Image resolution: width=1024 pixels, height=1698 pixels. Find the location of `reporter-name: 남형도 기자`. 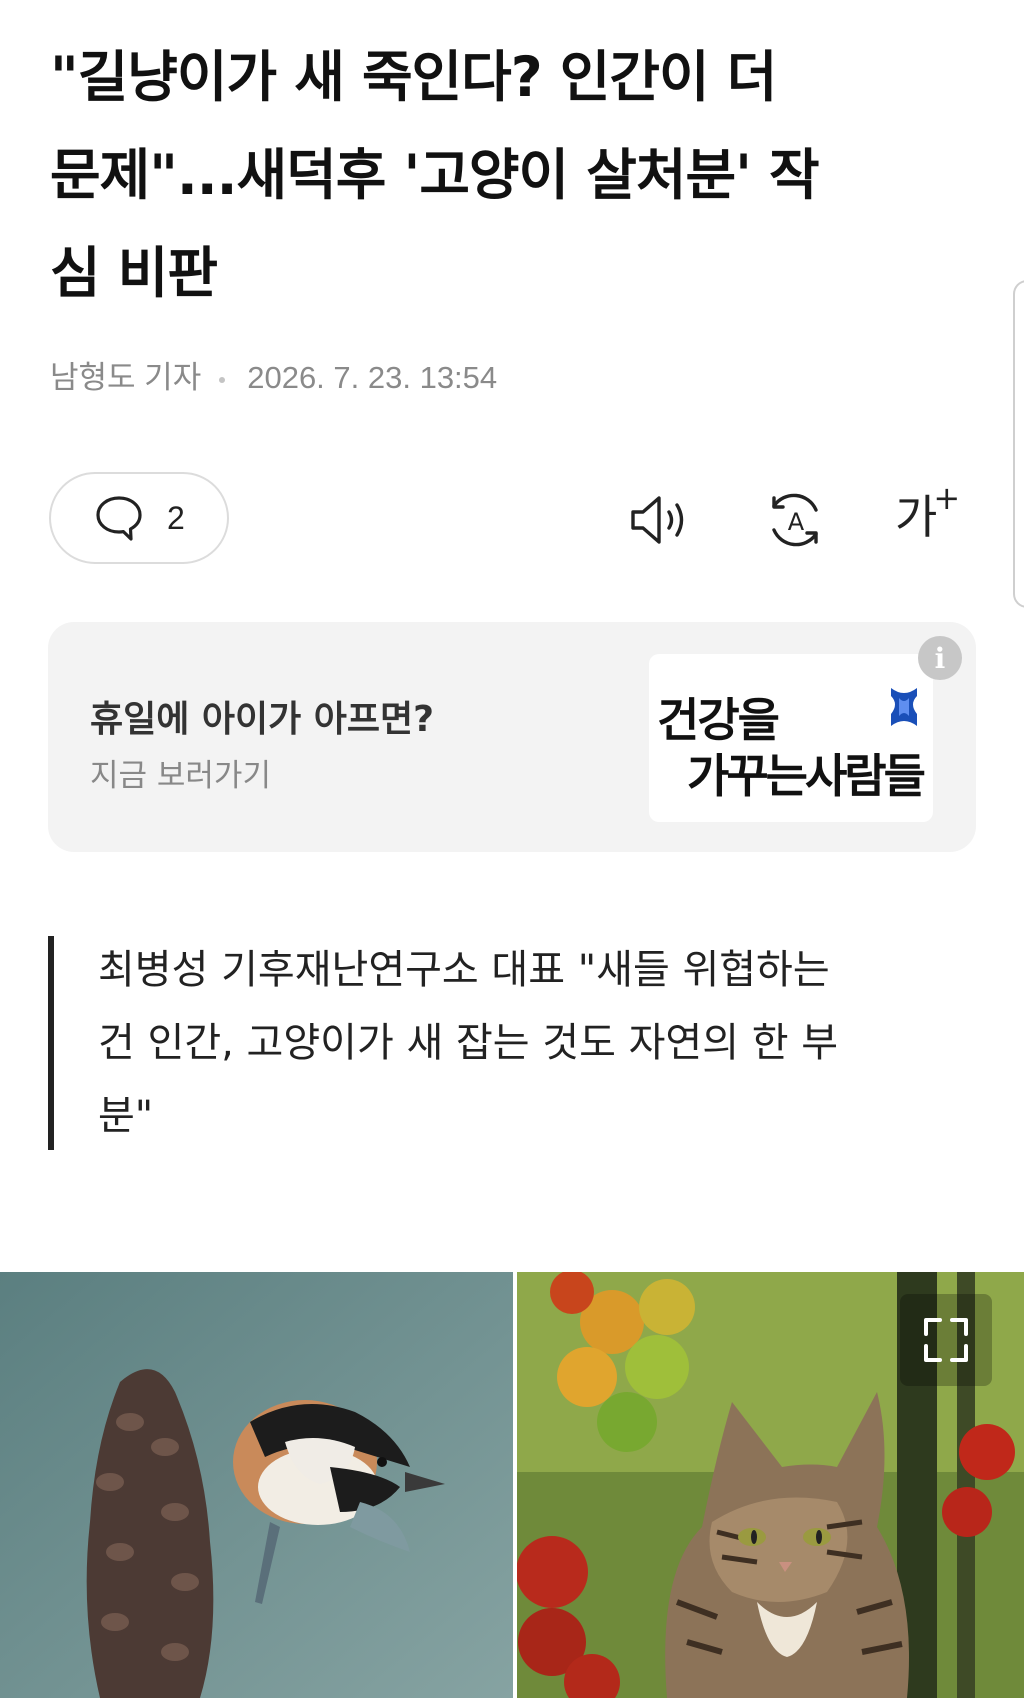

reporter-name: 남형도 기자 is located at coordinates (125, 377).